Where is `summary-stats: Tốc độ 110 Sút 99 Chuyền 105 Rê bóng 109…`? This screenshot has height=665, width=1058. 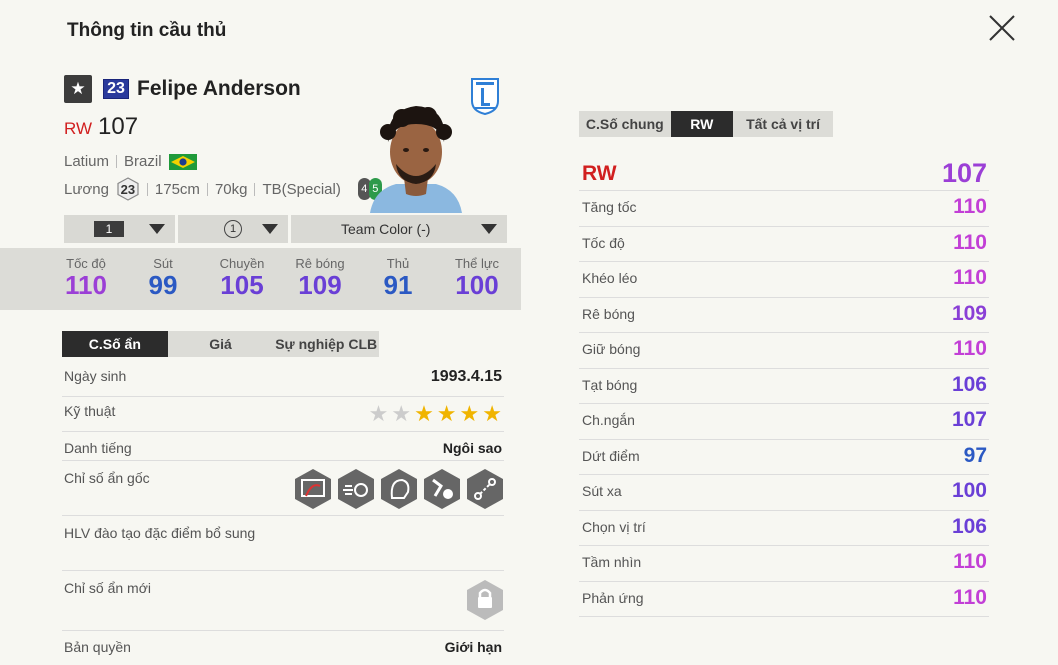
summary-stats: Tốc độ 110 Sút 99 Chuyền 105 Rê bóng 109… is located at coordinates (260, 279).